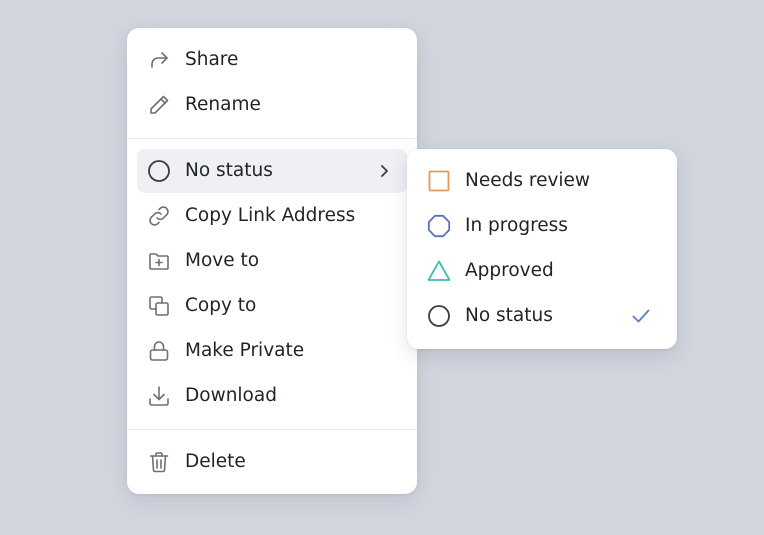 This screenshot has height=535, width=764. I want to click on menu-item-label: Download, so click(231, 395).